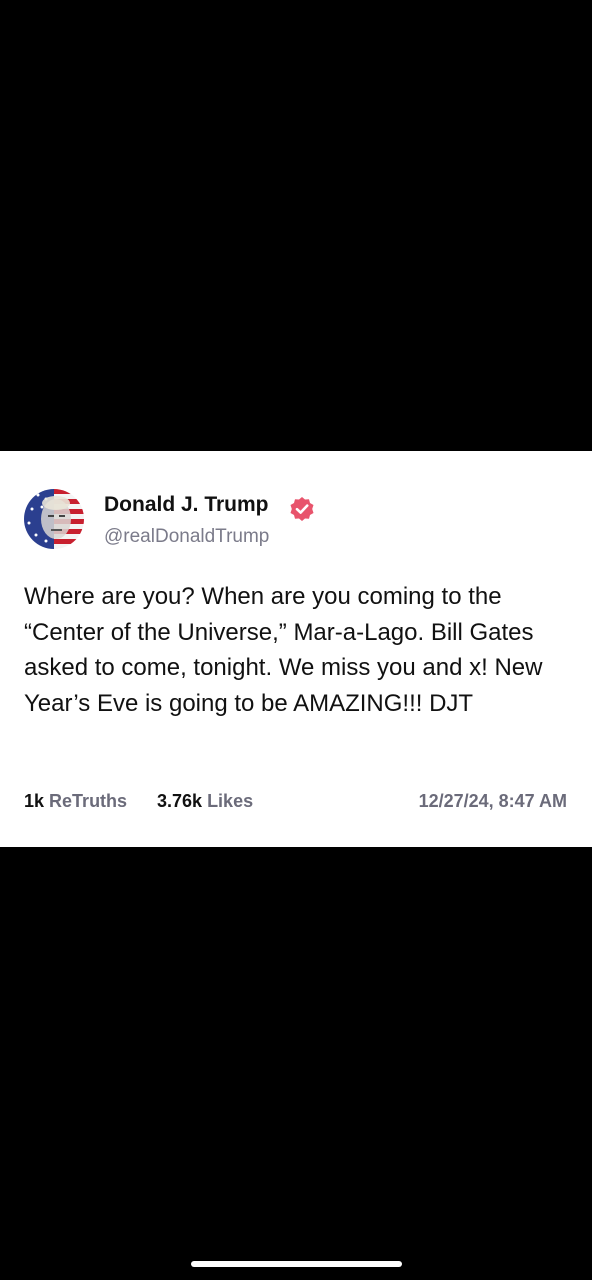 This screenshot has width=592, height=1280. What do you see at coordinates (186, 505) in the screenshot?
I see `author-name: Donald J. Trump` at bounding box center [186, 505].